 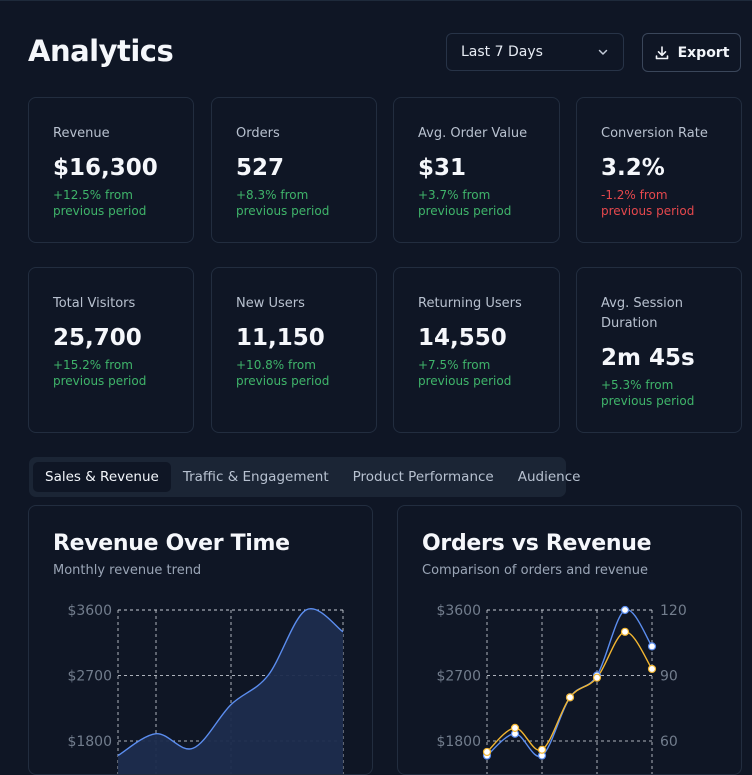 I want to click on orders-revenue-line-chart: $3600 $2700 $1800 120 90 60, so click(x=561, y=688).